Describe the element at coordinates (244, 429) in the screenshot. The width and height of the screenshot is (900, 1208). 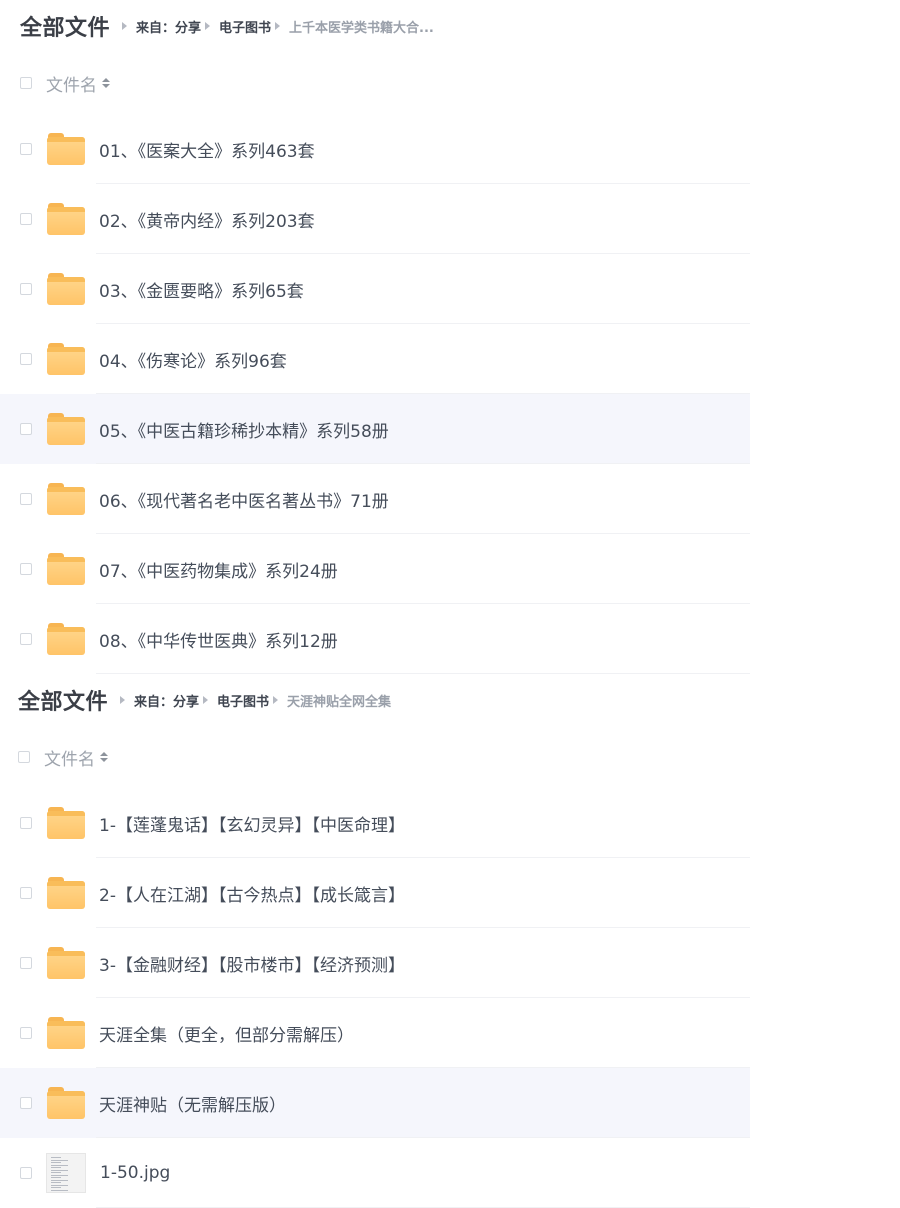
I see `file-name: 05、《中医古籍珍稀抄本精》系列58册` at that location.